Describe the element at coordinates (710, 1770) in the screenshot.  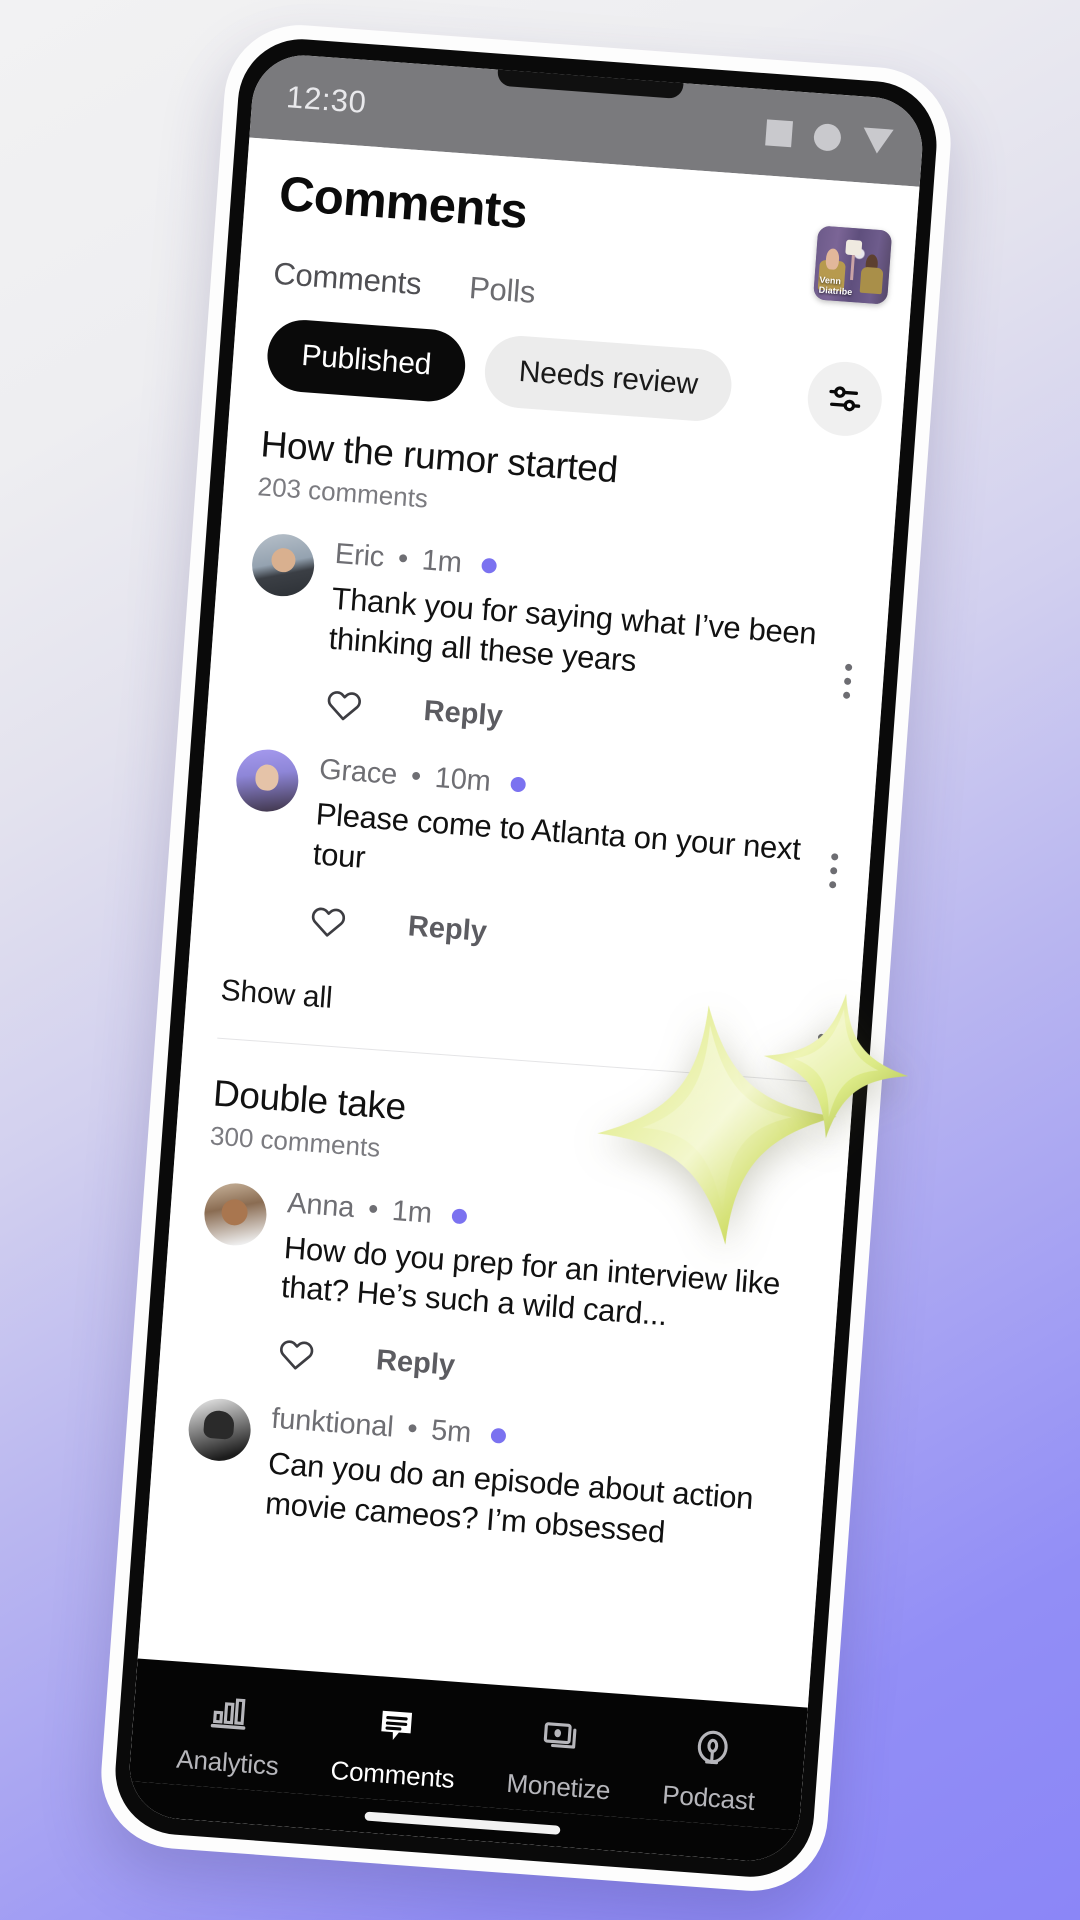
I see `nav-item-podcast: Podcast` at that location.